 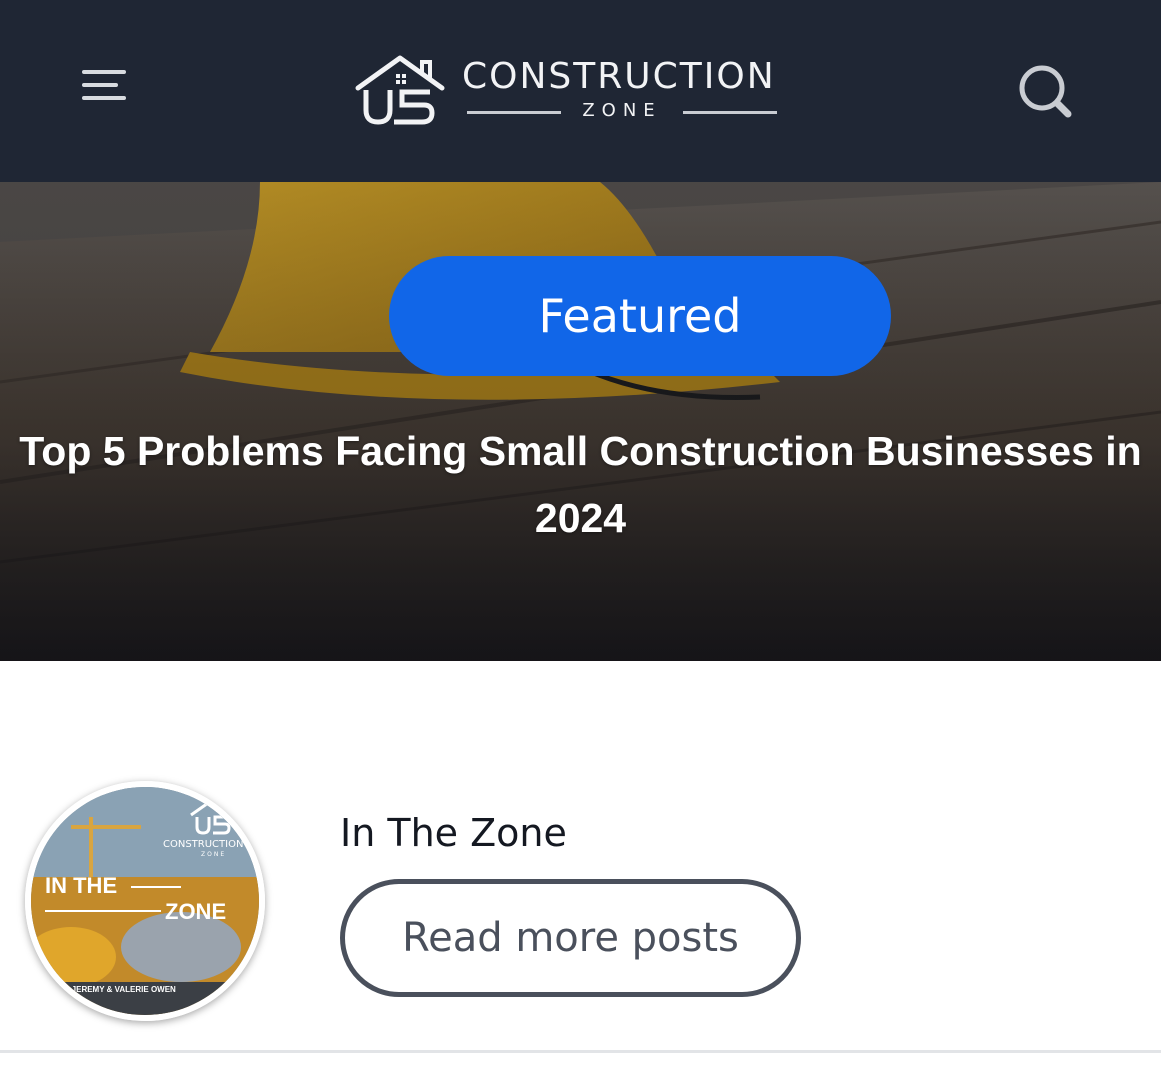 I want to click on logo-title: CONSTRUCTION, so click(x=619, y=76).